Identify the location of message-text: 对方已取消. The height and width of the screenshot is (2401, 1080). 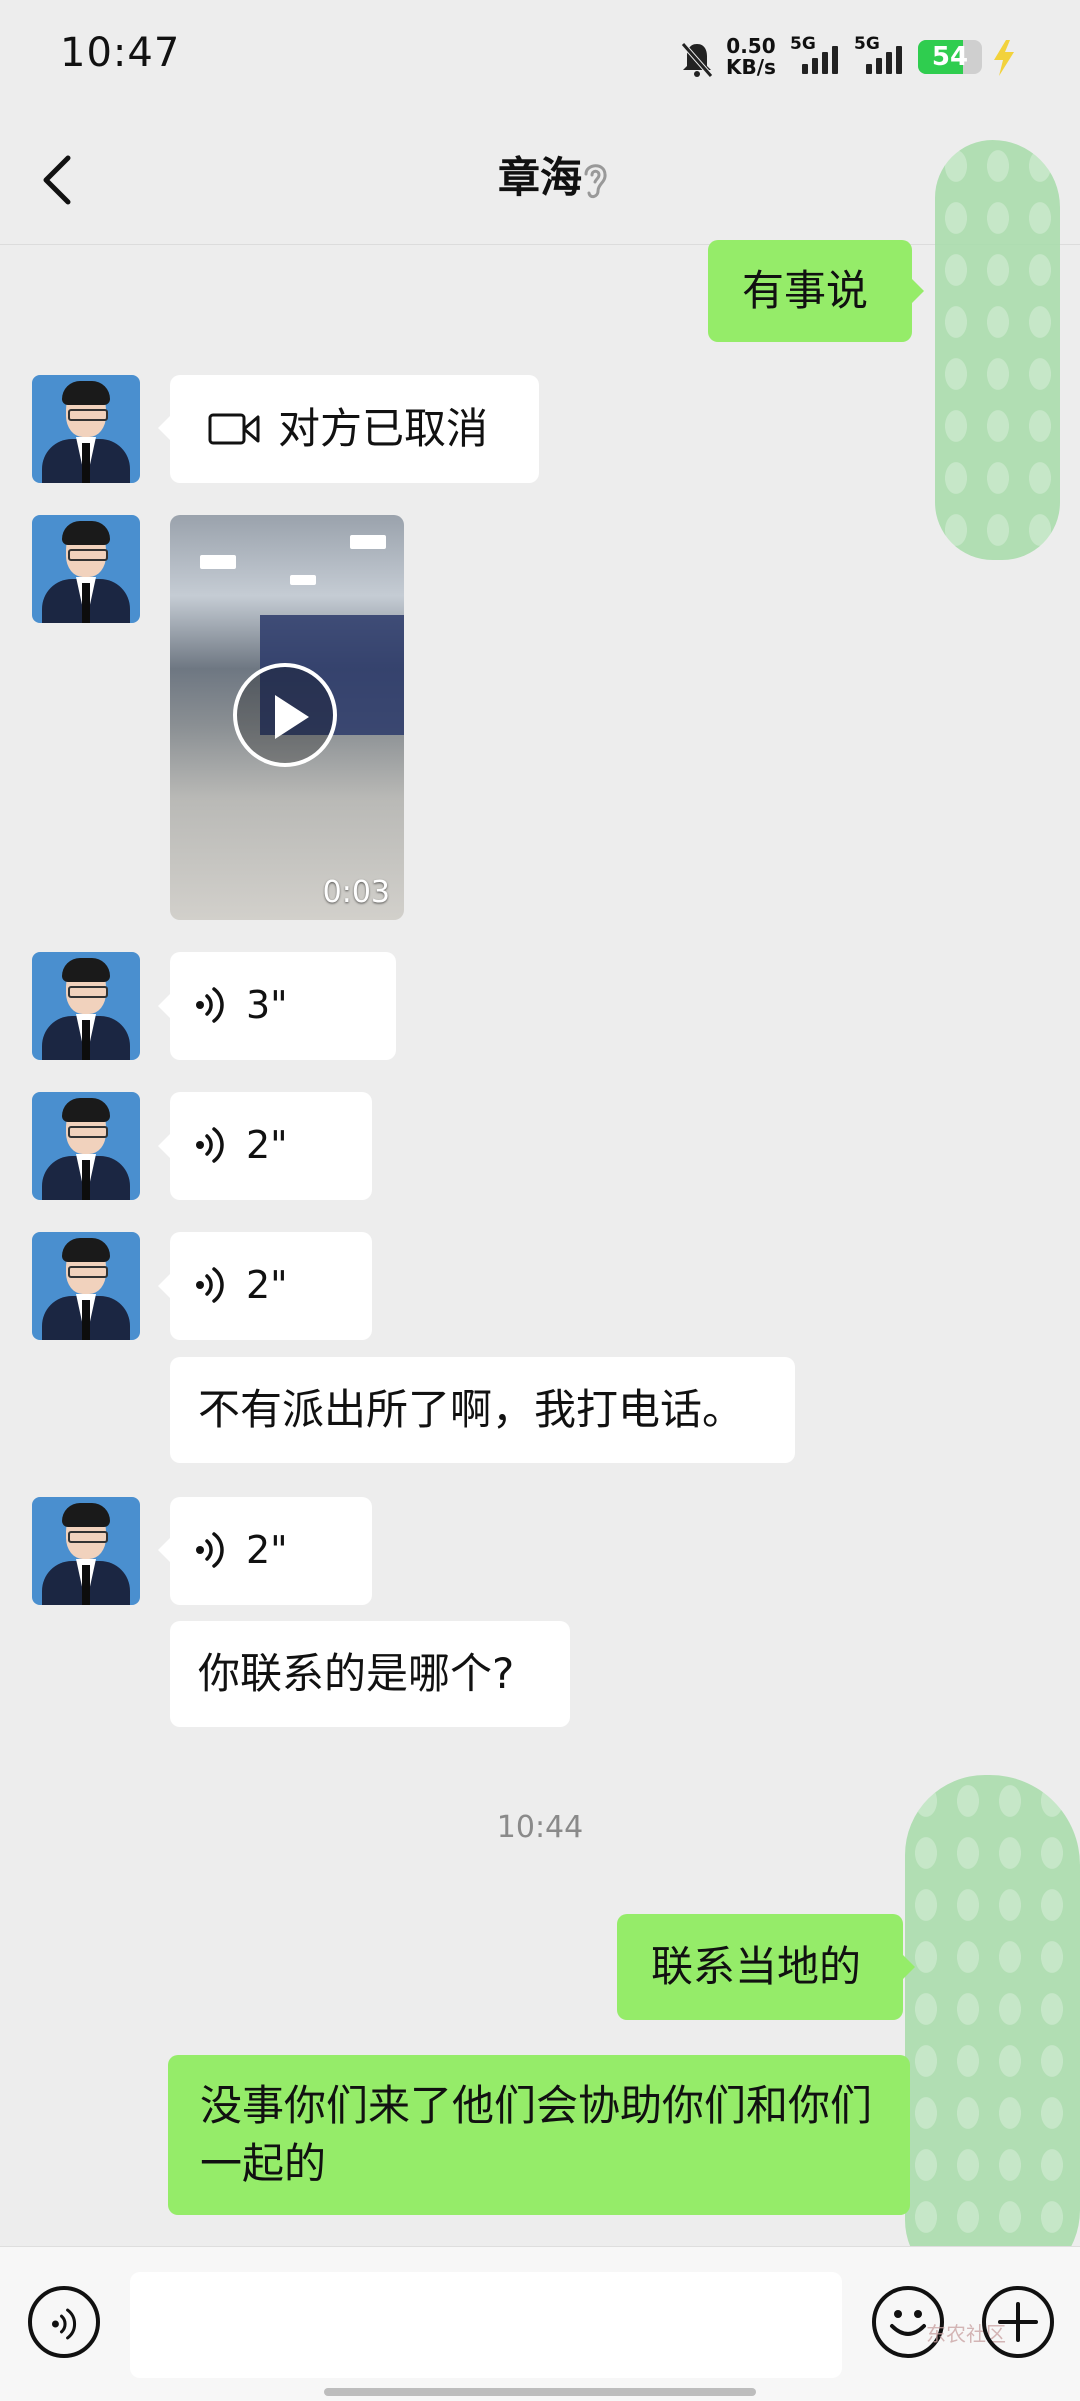
(383, 428).